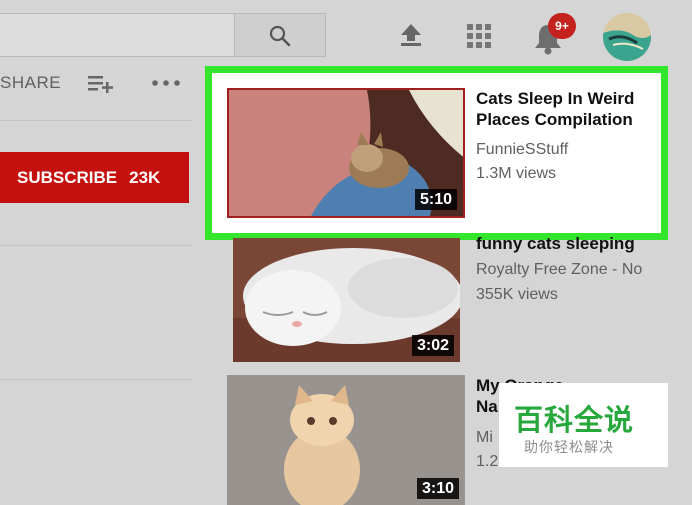  Describe the element at coordinates (101, 84) in the screenshot. I see `add-to-playlist-icon` at that location.